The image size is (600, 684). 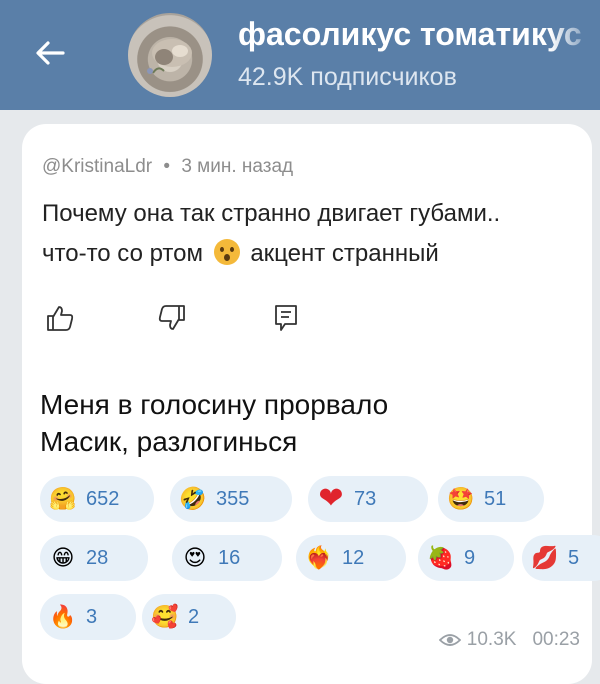 I want to click on reply-button, so click(x=286, y=318).